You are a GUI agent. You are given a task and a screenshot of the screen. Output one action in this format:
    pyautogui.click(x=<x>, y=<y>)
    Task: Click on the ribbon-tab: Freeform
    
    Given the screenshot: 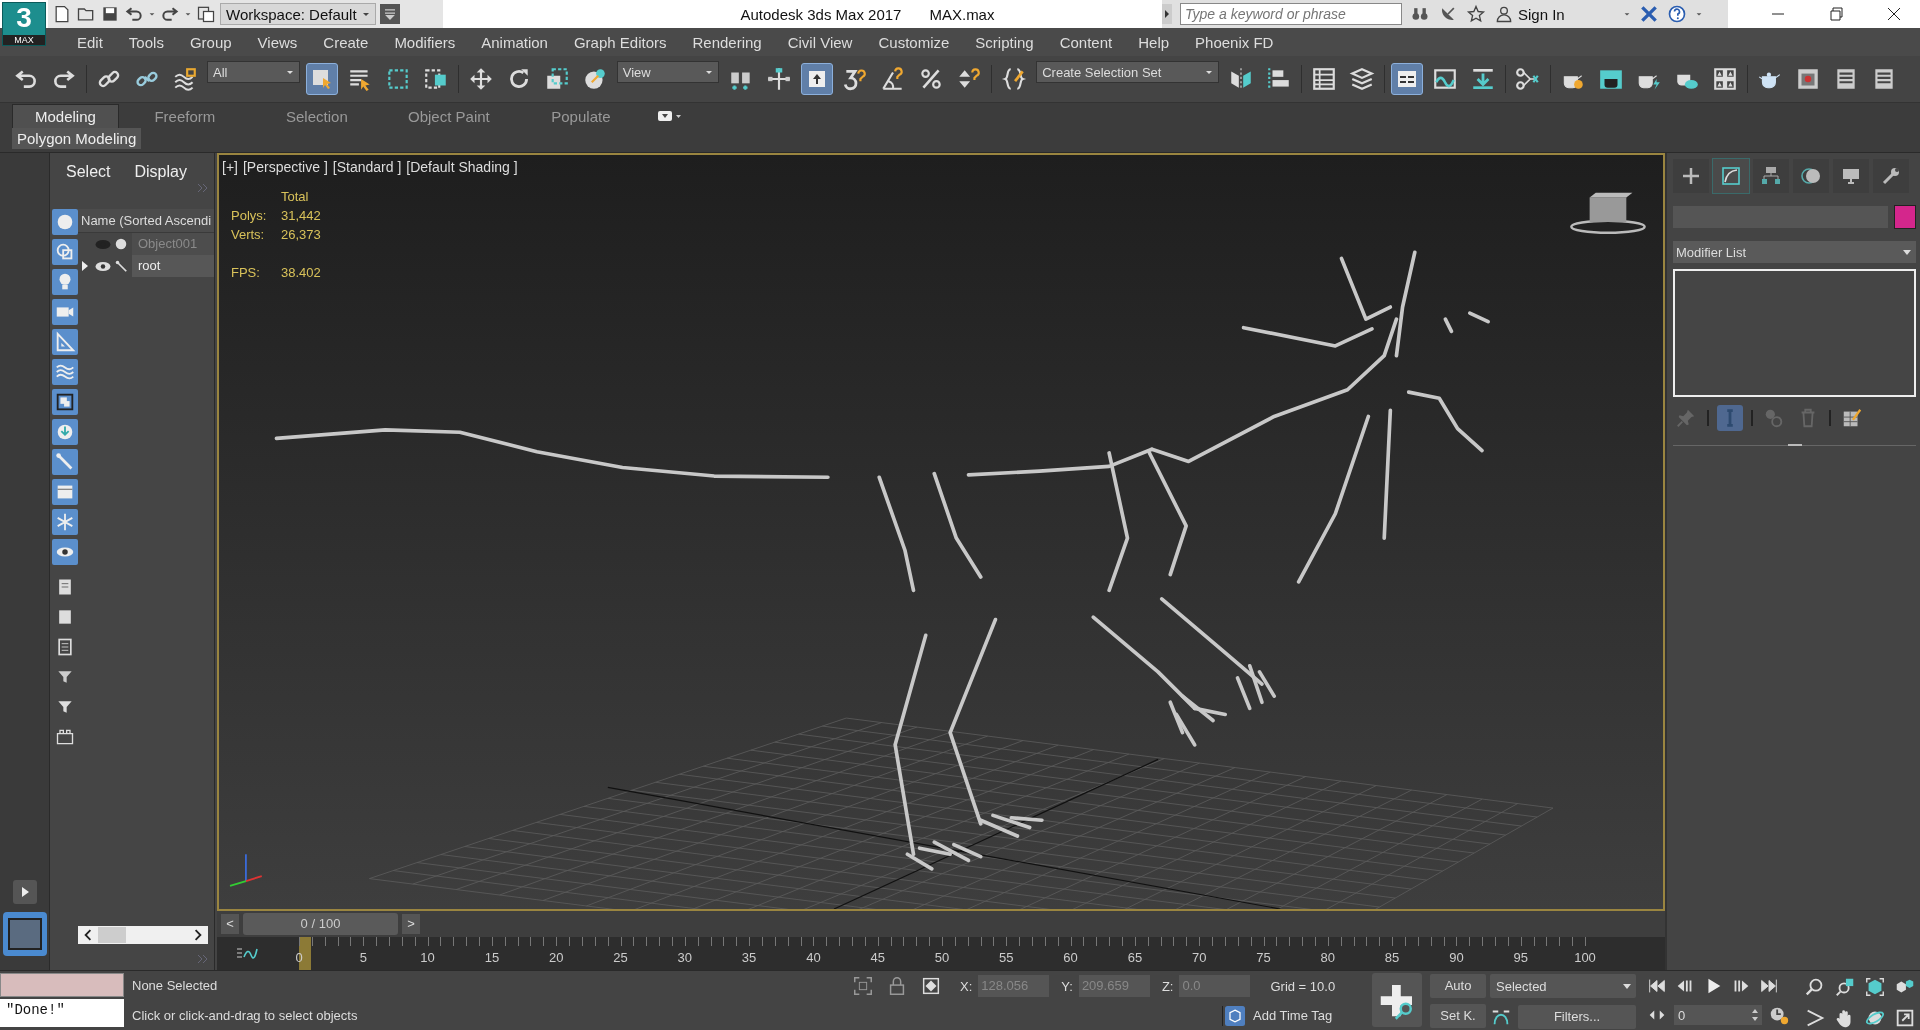 What is the action you would take?
    pyautogui.click(x=184, y=116)
    